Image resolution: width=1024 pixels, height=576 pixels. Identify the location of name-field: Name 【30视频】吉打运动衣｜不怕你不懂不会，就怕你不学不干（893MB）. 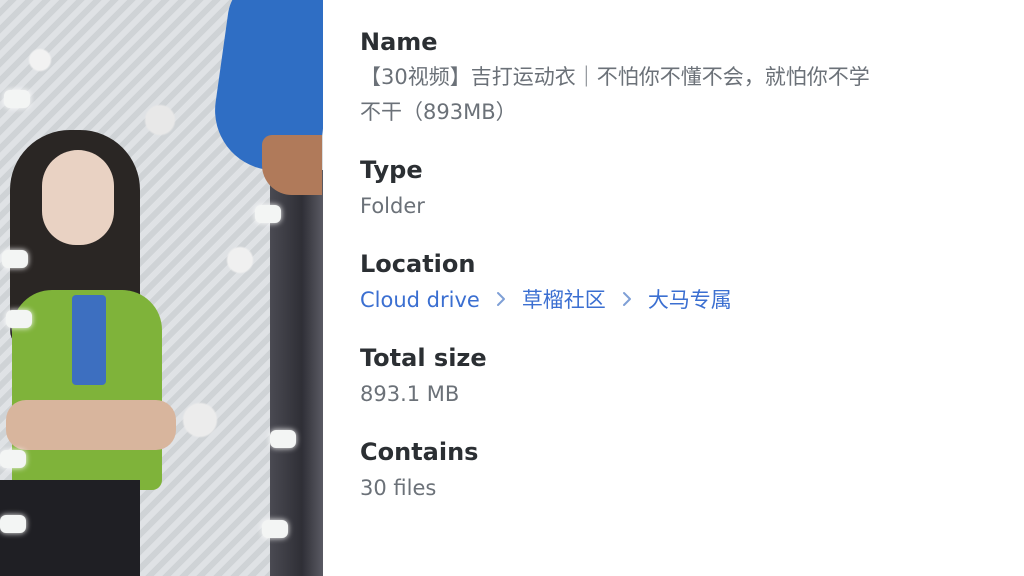
(692, 77).